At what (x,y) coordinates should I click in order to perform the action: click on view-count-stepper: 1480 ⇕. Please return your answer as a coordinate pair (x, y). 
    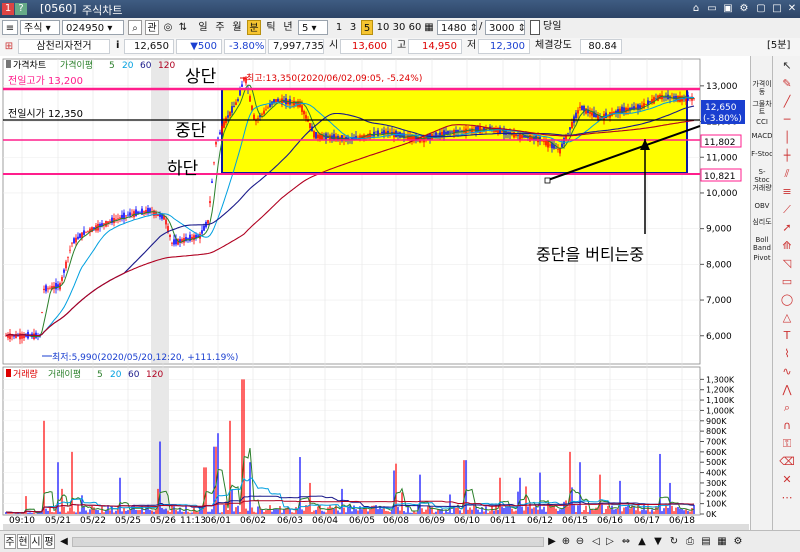
    Looking at the image, I should click on (457, 27).